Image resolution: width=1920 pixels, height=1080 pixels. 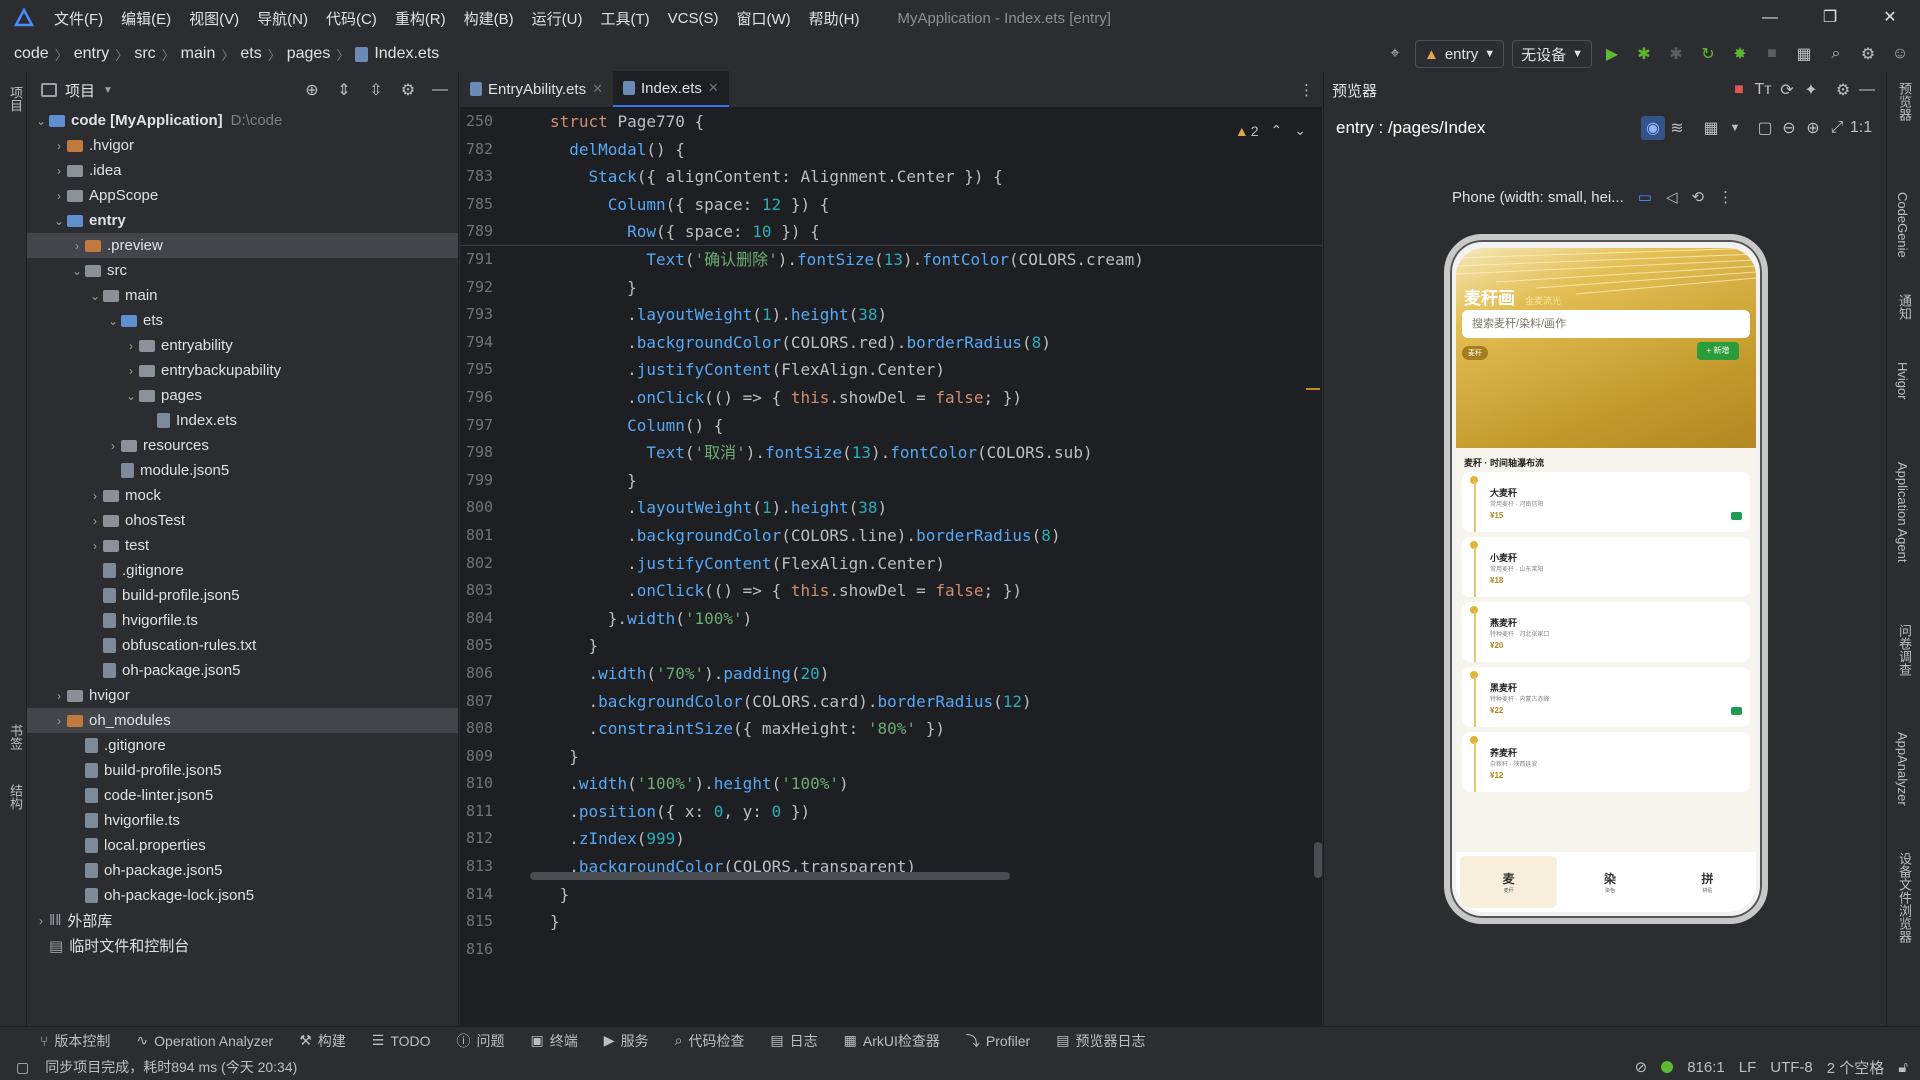 What do you see at coordinates (242, 695) in the screenshot?
I see `tree-item: › hvigor` at bounding box center [242, 695].